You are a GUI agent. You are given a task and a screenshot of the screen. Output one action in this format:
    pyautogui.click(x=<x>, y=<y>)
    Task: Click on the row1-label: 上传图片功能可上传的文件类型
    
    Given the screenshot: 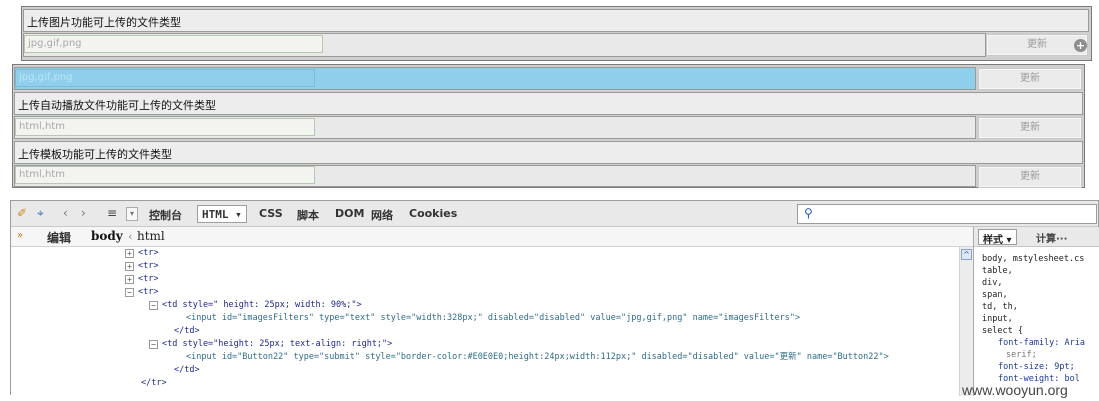 What is the action you would take?
    pyautogui.click(x=556, y=20)
    